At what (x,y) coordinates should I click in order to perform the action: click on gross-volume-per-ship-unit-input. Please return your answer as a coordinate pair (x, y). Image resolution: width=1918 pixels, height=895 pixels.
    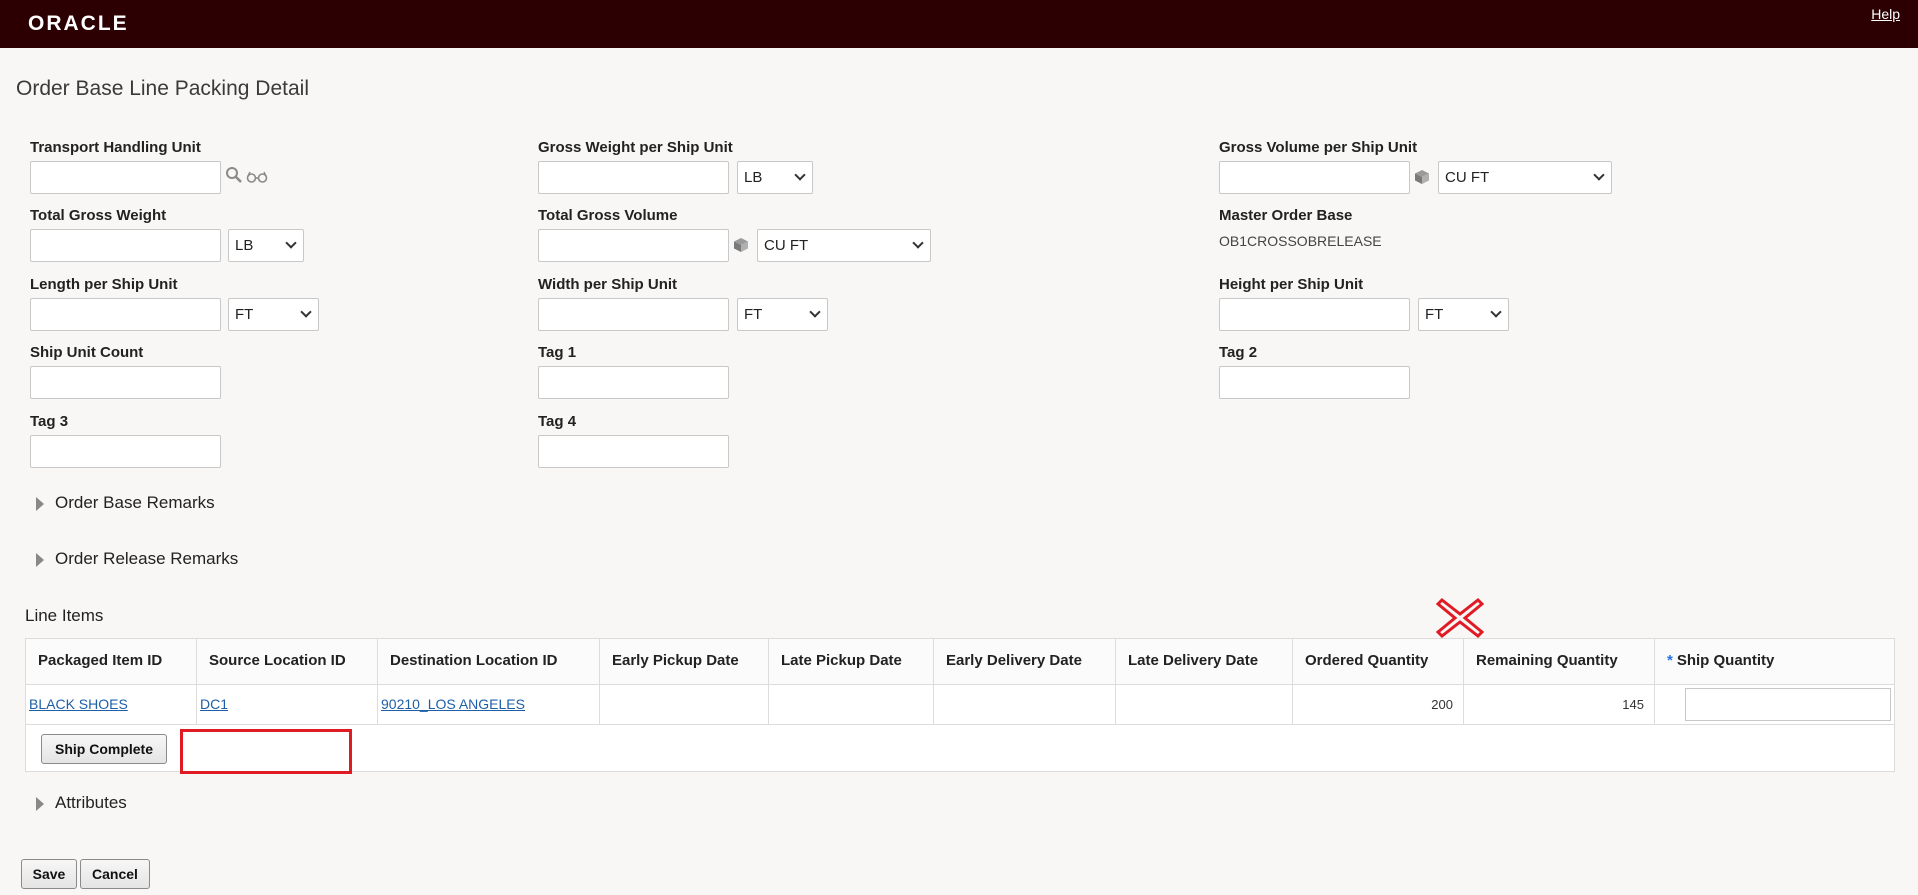
    Looking at the image, I should click on (1314, 177).